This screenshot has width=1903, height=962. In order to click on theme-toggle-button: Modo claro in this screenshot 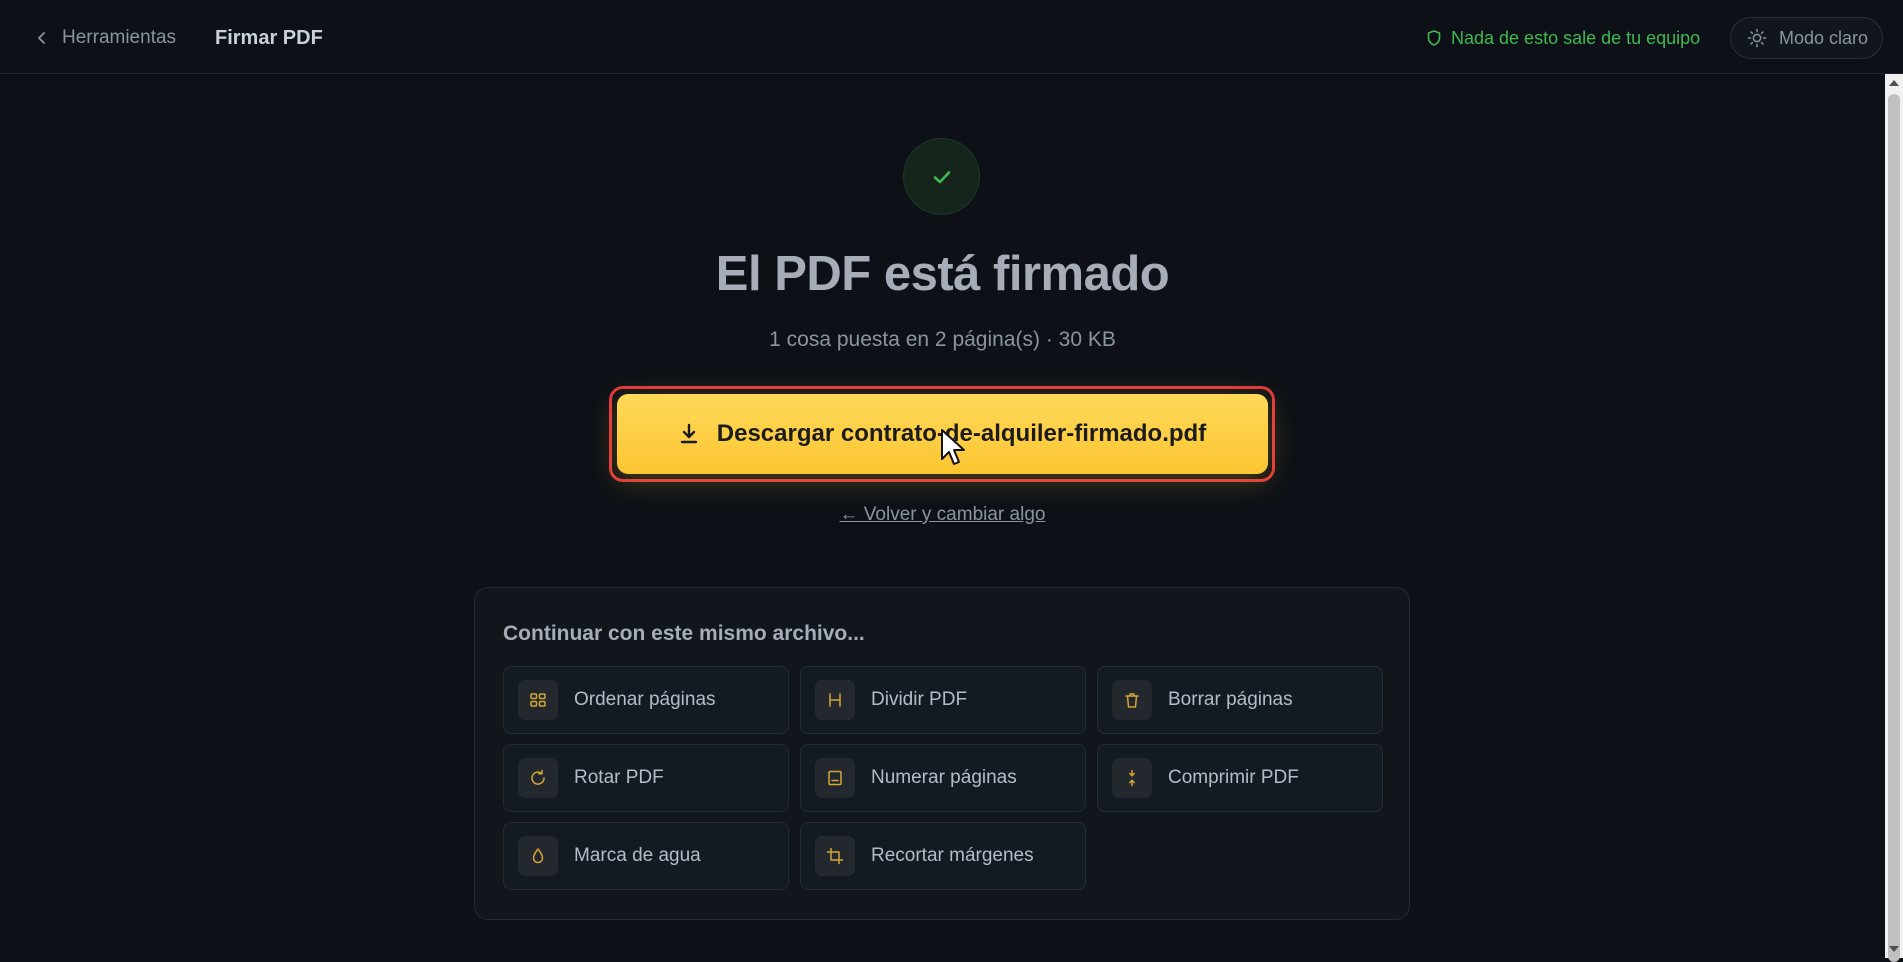, I will do `click(1806, 38)`.